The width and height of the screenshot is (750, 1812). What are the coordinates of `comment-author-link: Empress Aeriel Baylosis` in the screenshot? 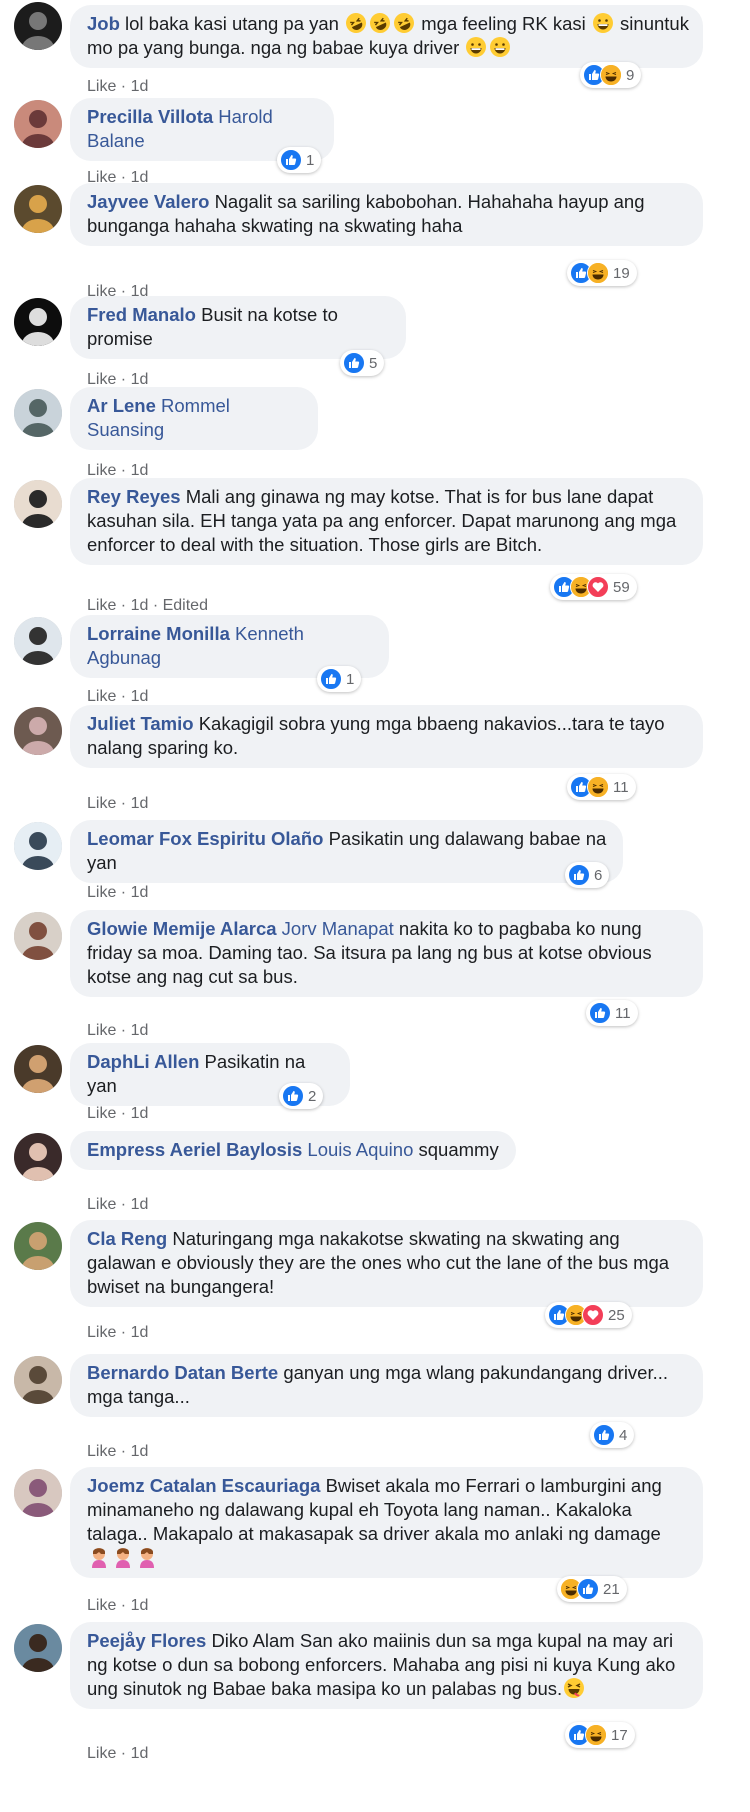 It's located at (194, 1149).